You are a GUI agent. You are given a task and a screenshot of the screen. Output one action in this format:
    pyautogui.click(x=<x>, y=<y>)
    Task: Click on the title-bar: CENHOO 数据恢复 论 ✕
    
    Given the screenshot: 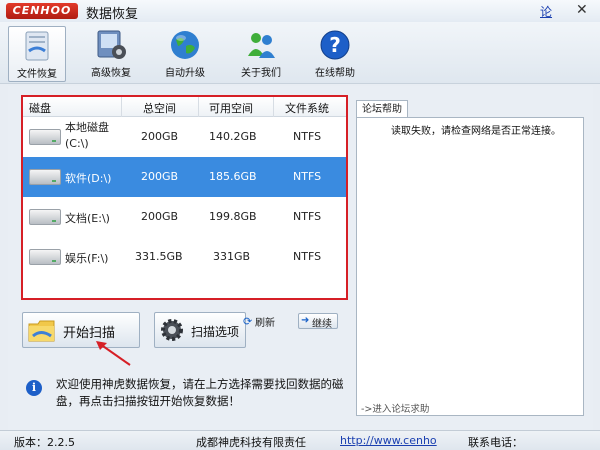 What is the action you would take?
    pyautogui.click(x=300, y=11)
    